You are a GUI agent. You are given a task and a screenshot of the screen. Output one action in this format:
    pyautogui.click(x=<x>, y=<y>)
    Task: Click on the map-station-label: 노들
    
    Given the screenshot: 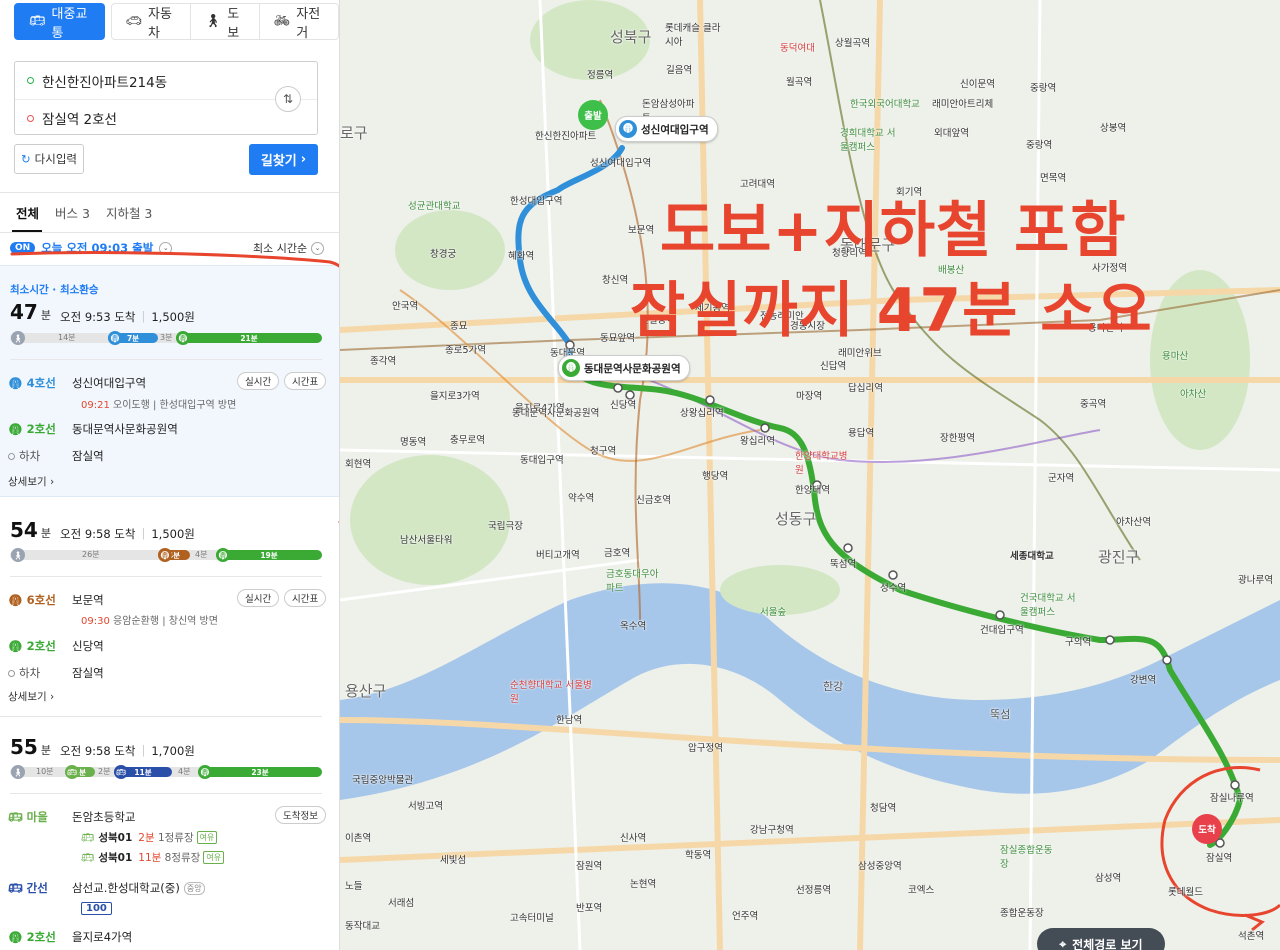 What is the action you would take?
    pyautogui.click(x=354, y=886)
    